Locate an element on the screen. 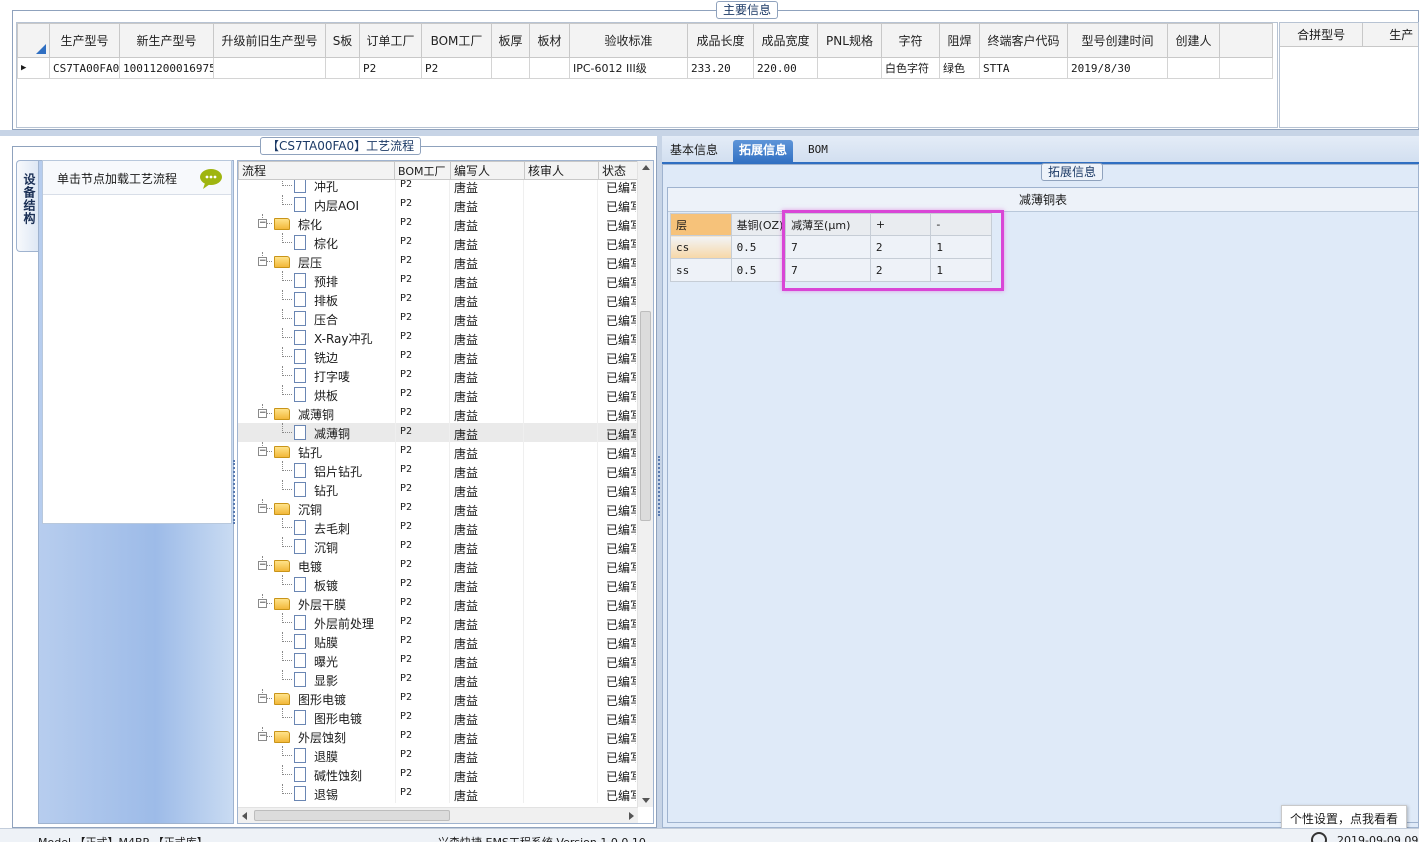 This screenshot has height=842, width=1419. cell-11: 220.00 is located at coordinates (785, 68).